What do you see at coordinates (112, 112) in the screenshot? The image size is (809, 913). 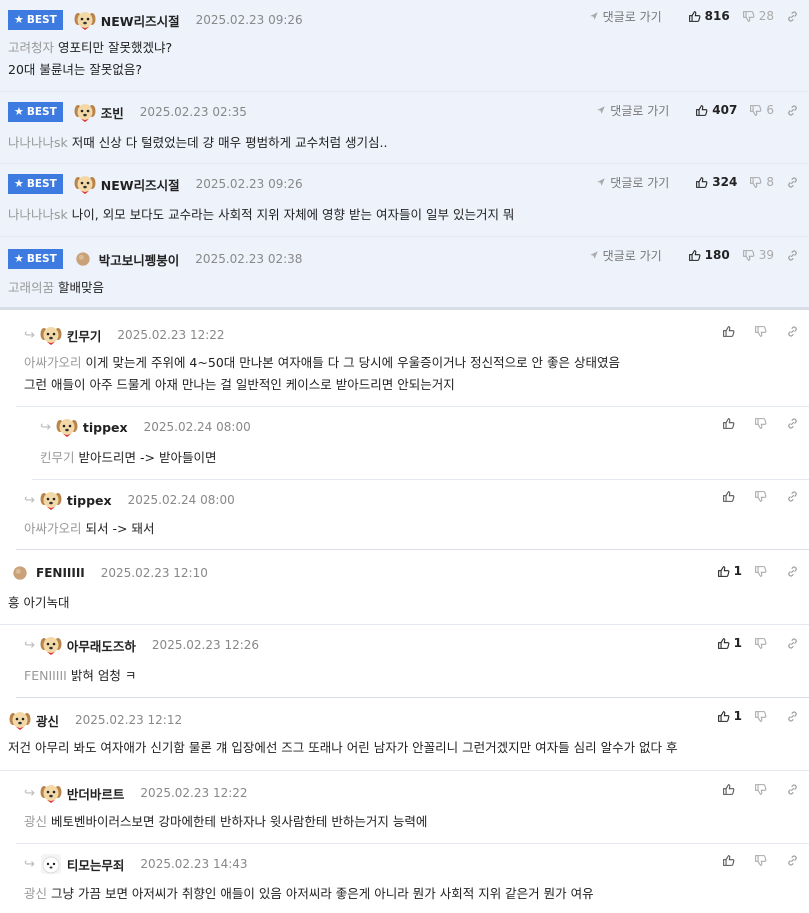 I see `nickname: 조빈` at bounding box center [112, 112].